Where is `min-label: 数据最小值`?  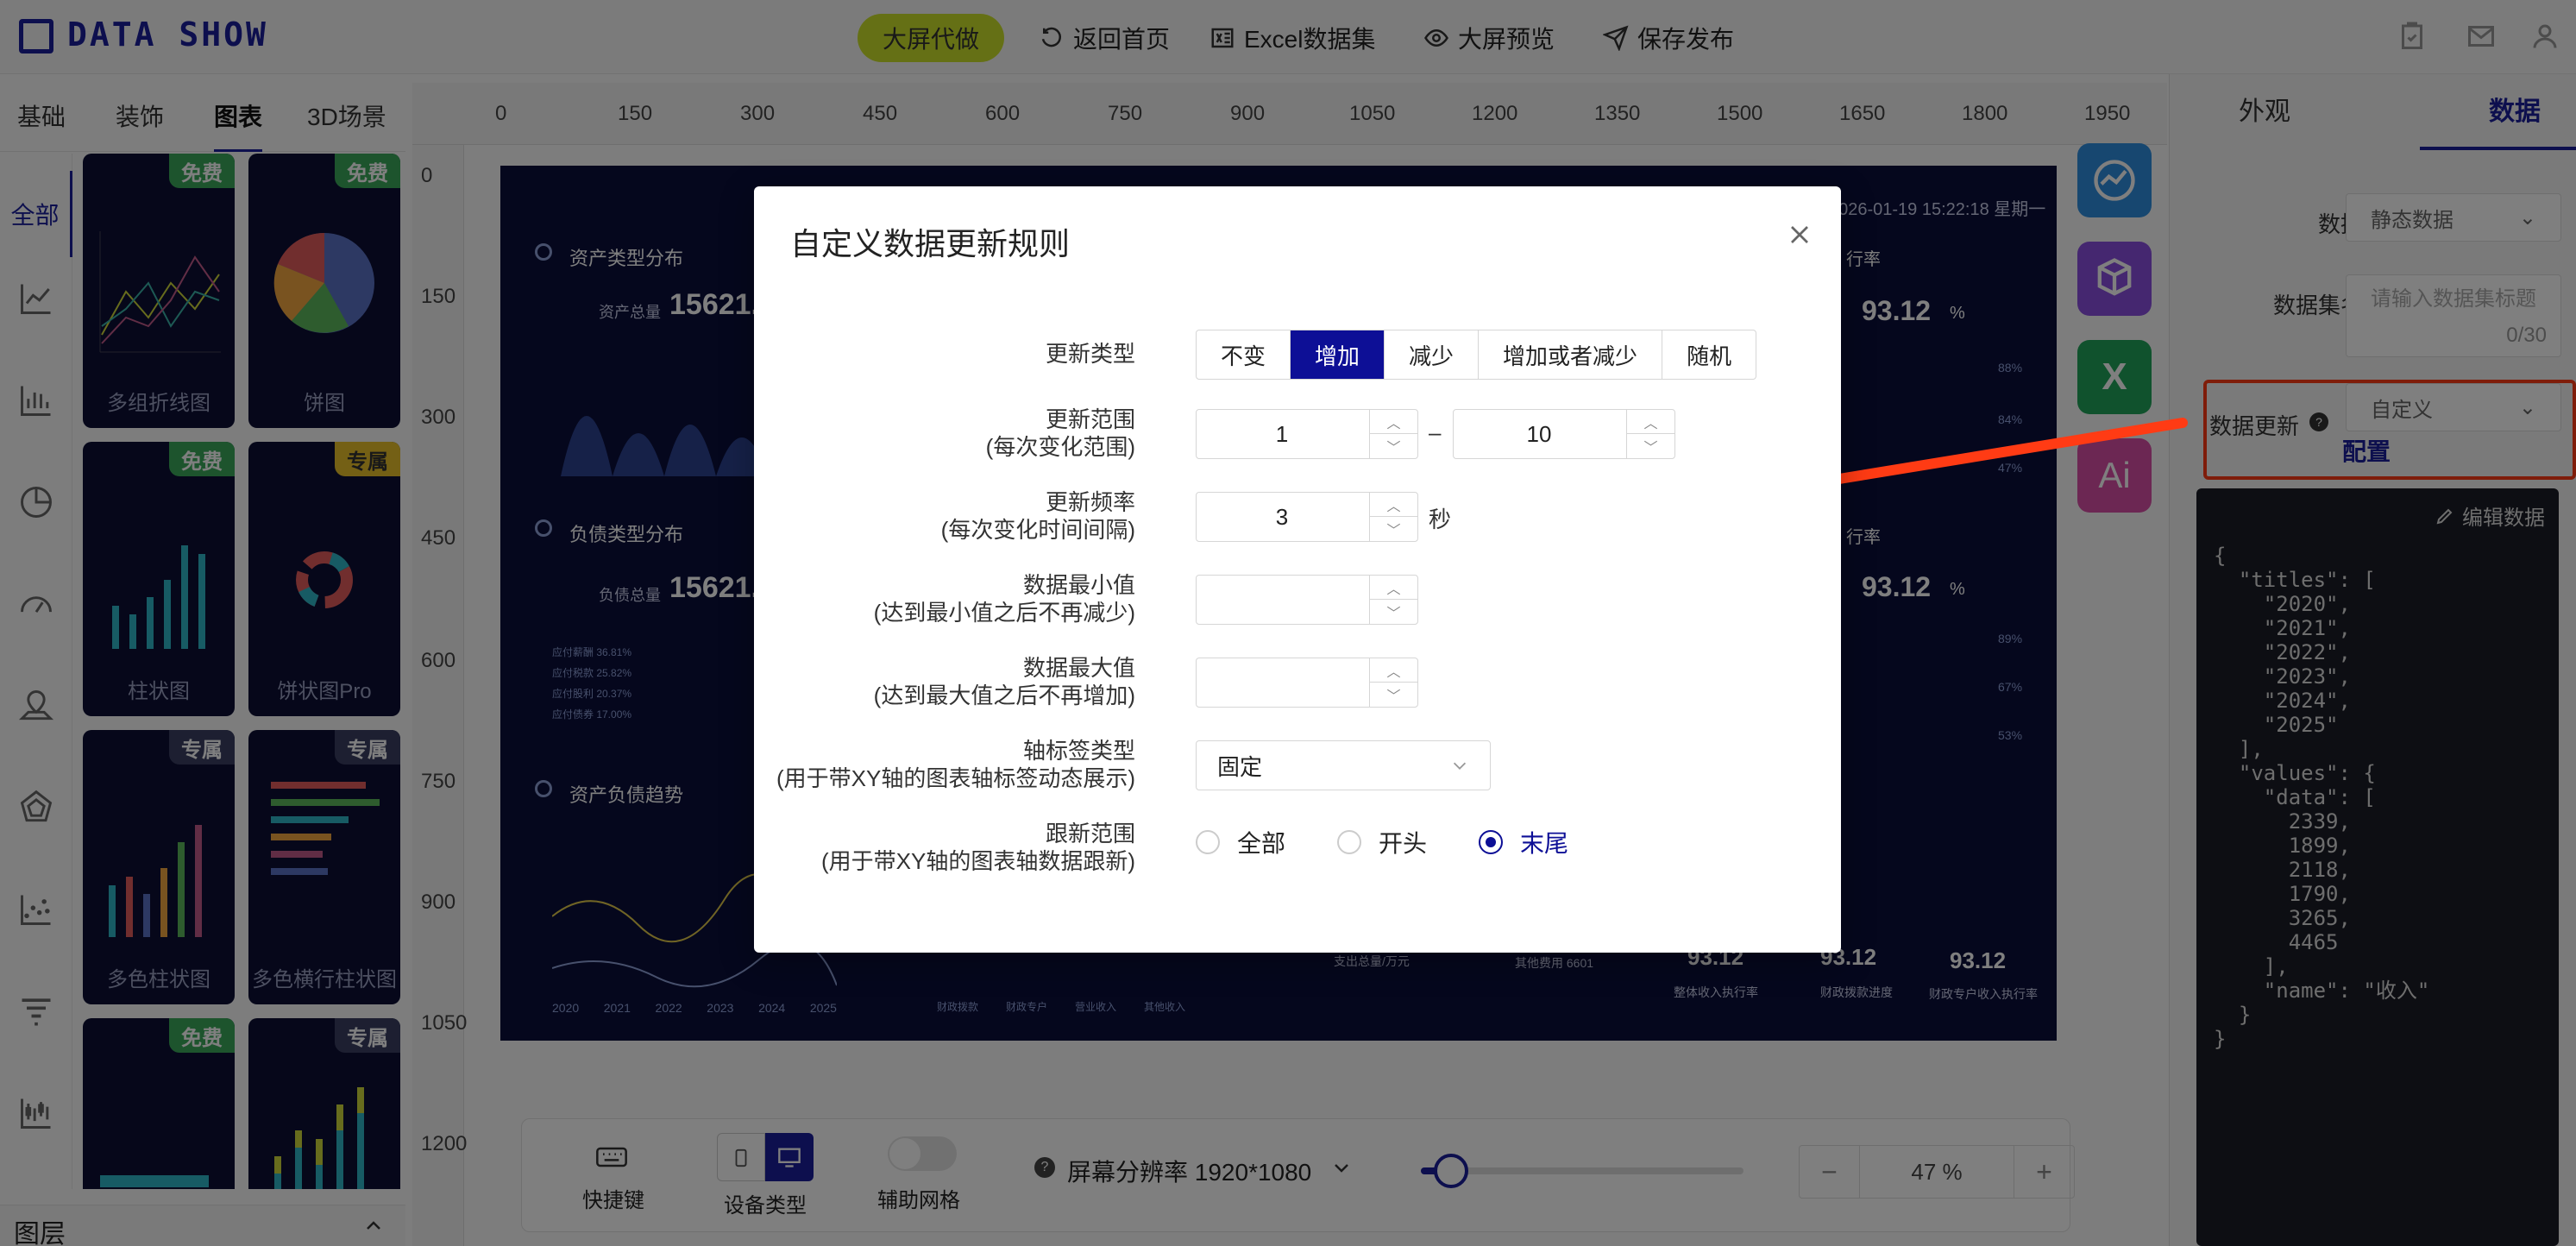
min-label: 数据最小值 is located at coordinates (1078, 585).